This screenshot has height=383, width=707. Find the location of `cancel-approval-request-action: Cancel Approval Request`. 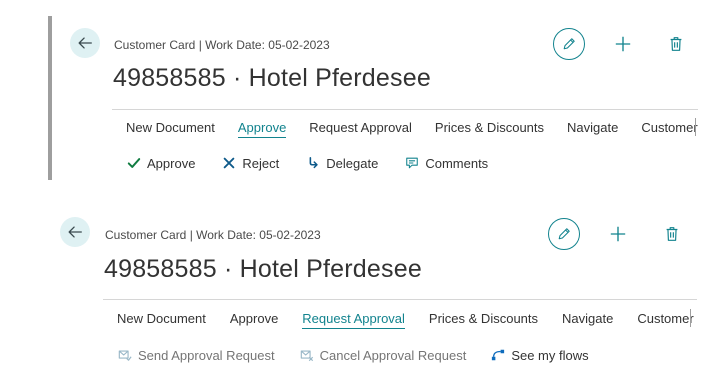

cancel-approval-request-action: Cancel Approval Request is located at coordinates (383, 355).